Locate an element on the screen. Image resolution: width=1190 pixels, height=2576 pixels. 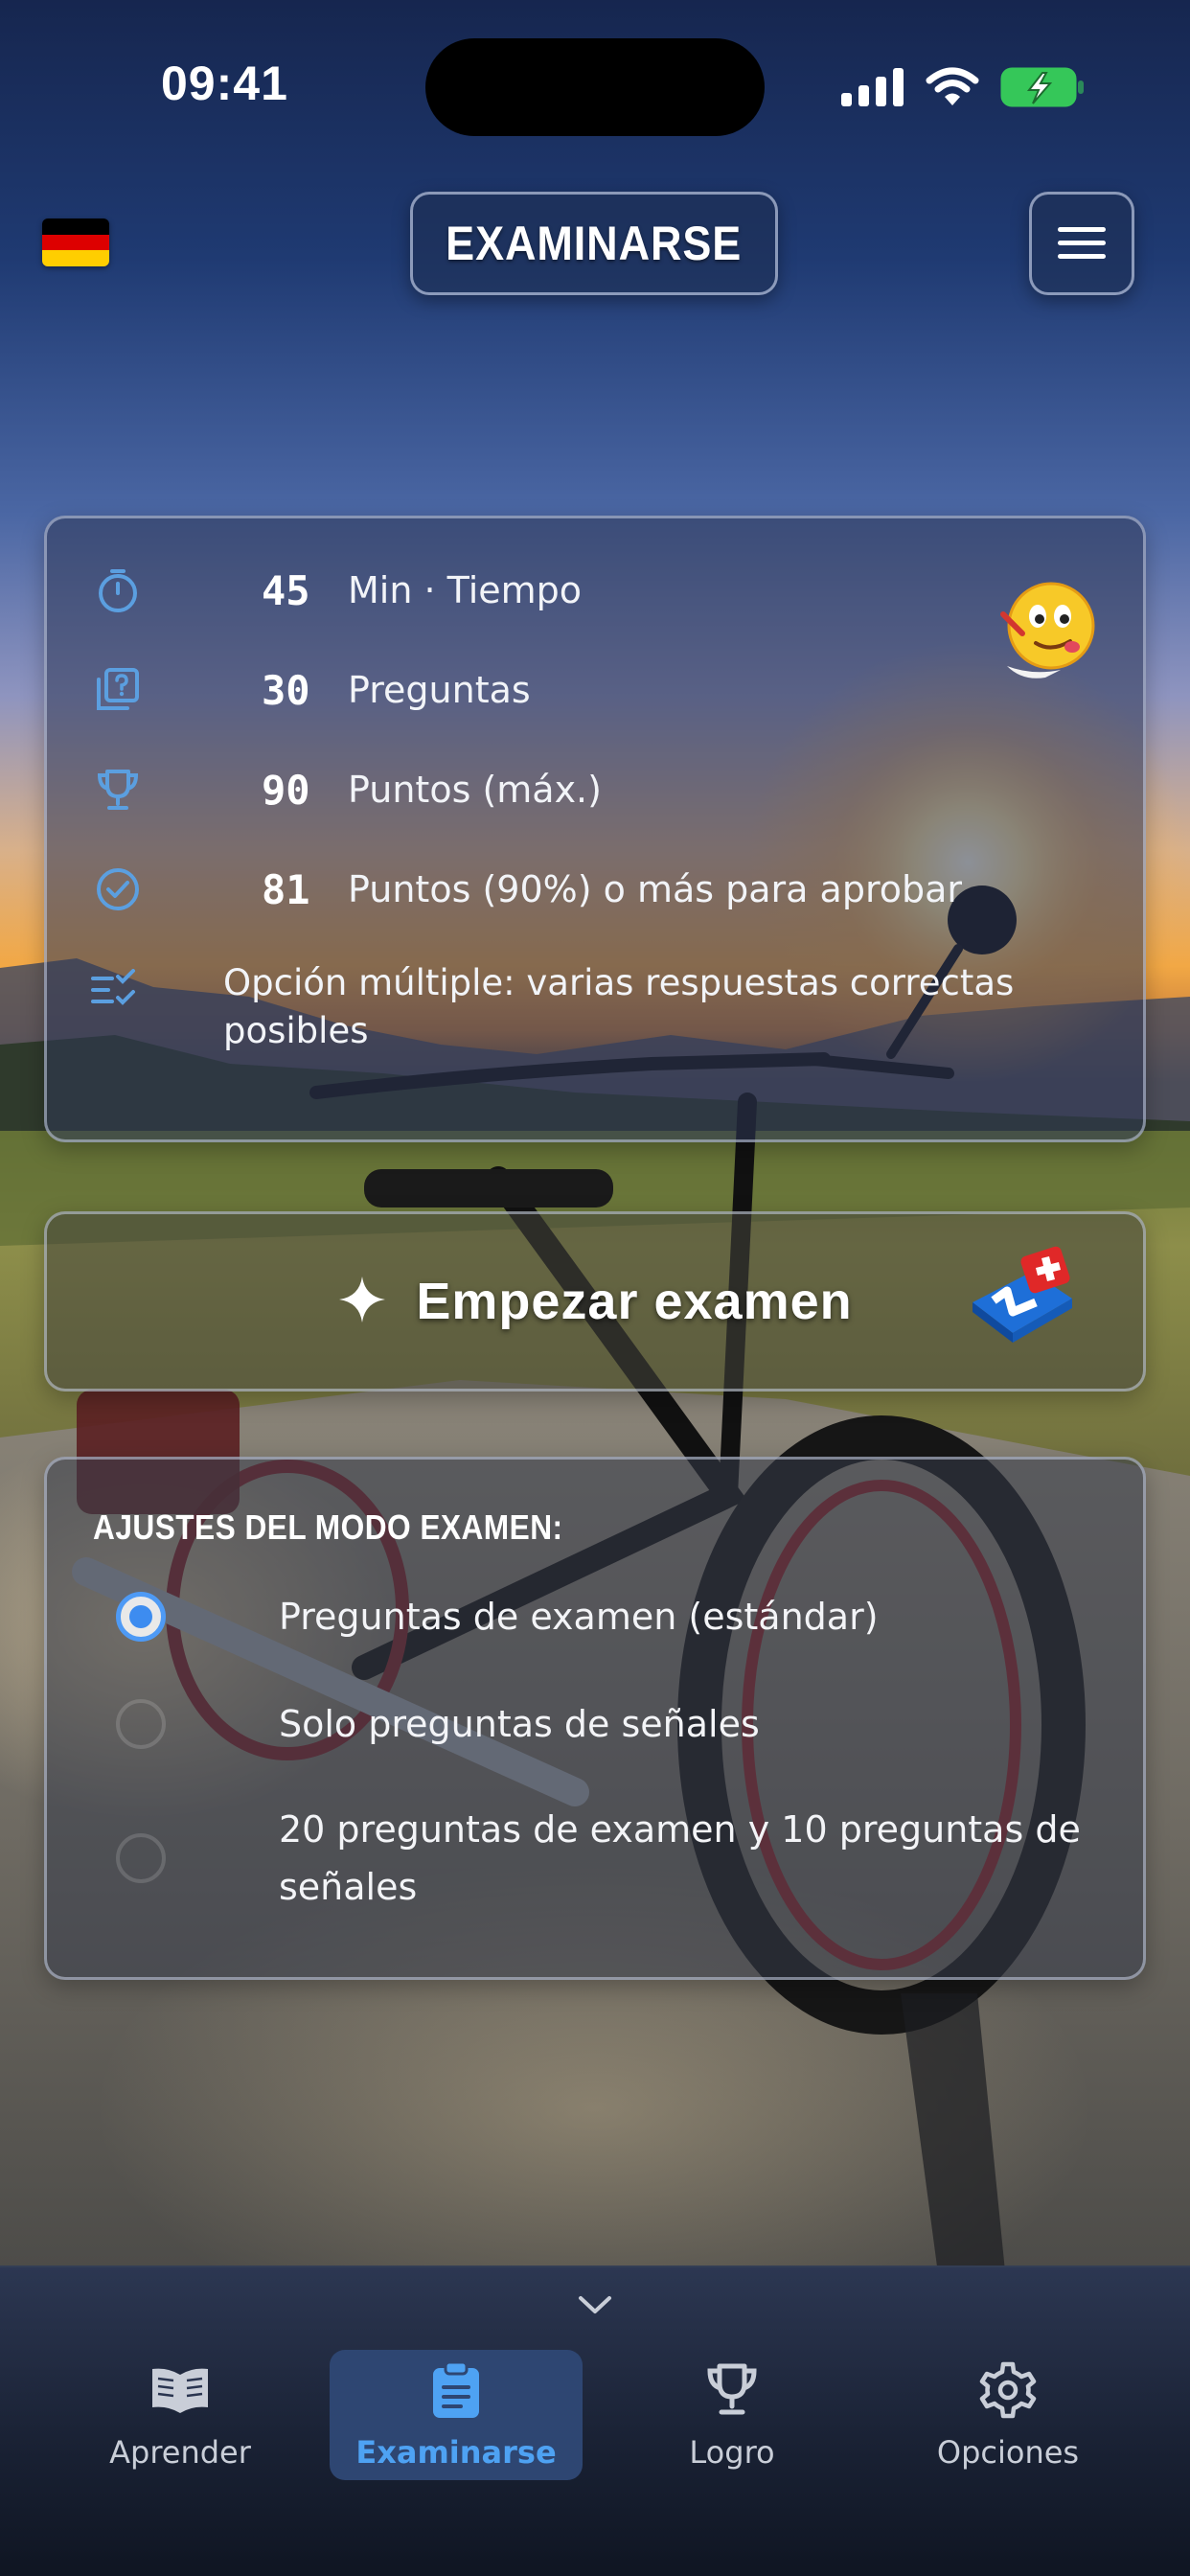
tab-logro: Logro is located at coordinates (732, 2415).